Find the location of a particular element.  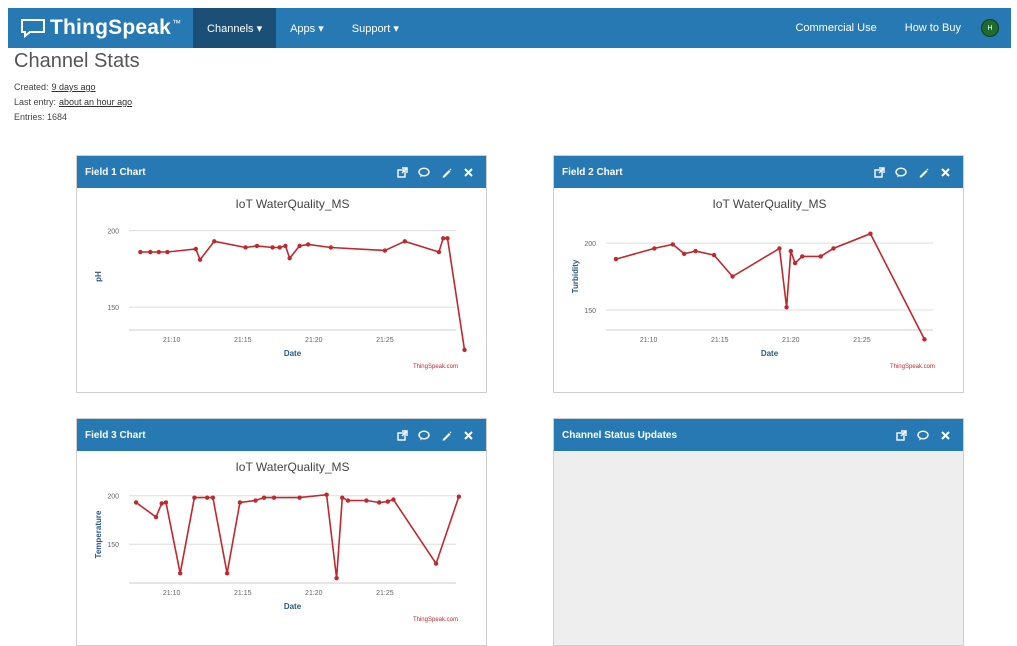

y-axis-label: pH is located at coordinates (98, 276).